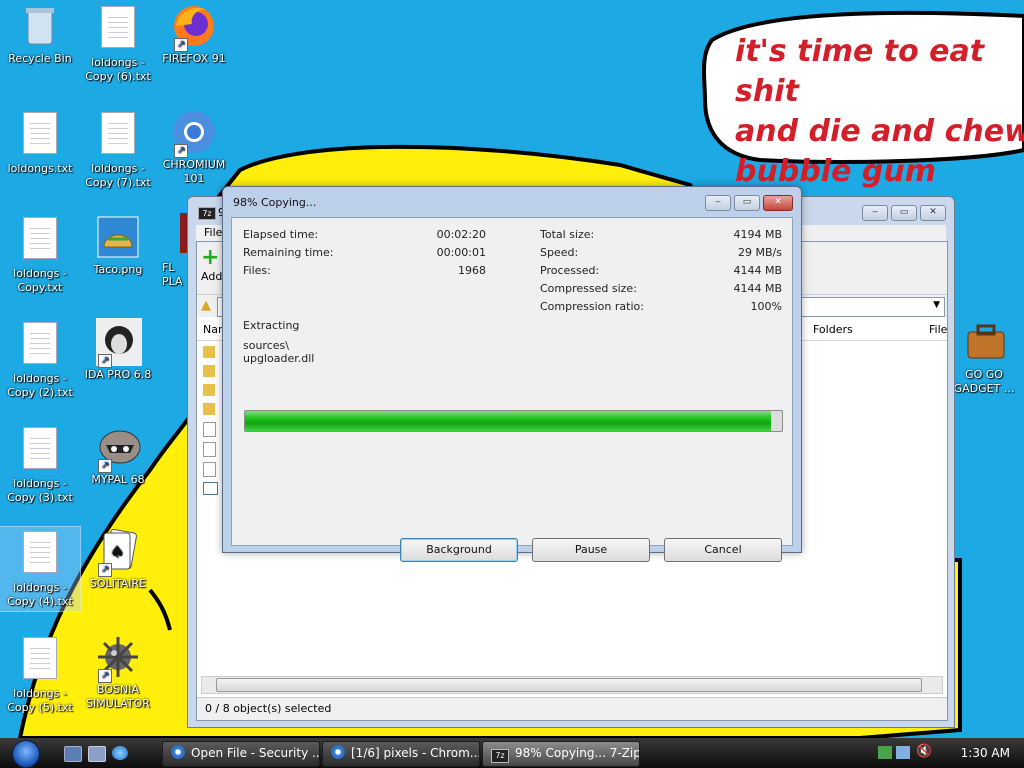  Describe the element at coordinates (279, 358) in the screenshot. I see `current-file-name: upgloader.dll` at that location.